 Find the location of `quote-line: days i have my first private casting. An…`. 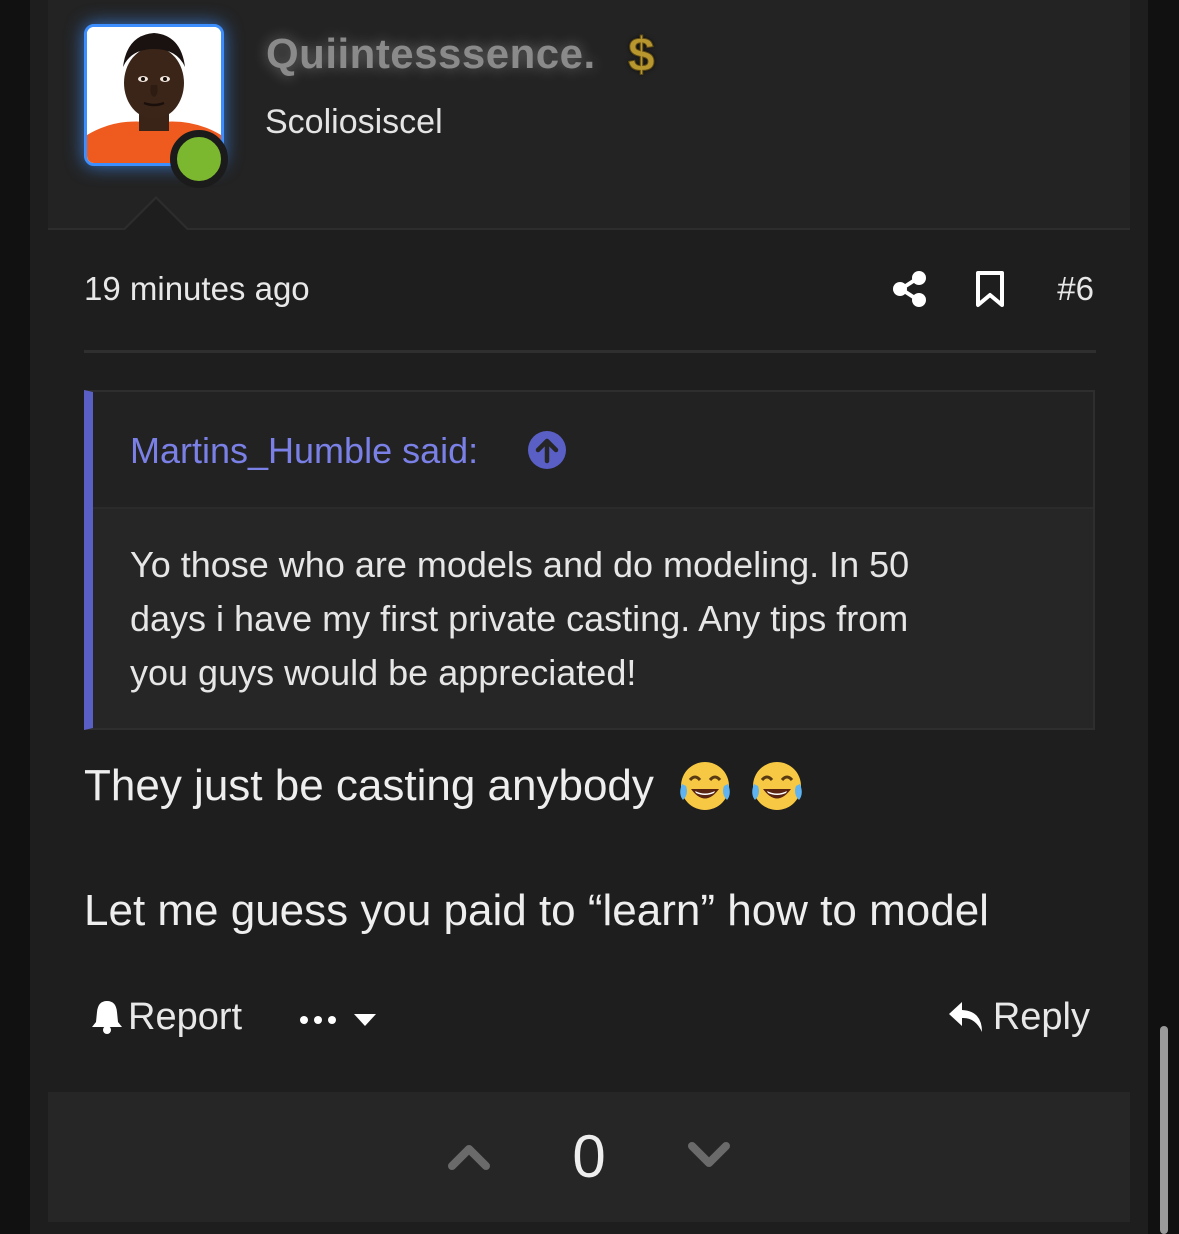

quote-line: days i have my first private casting. An… is located at coordinates (519, 618).